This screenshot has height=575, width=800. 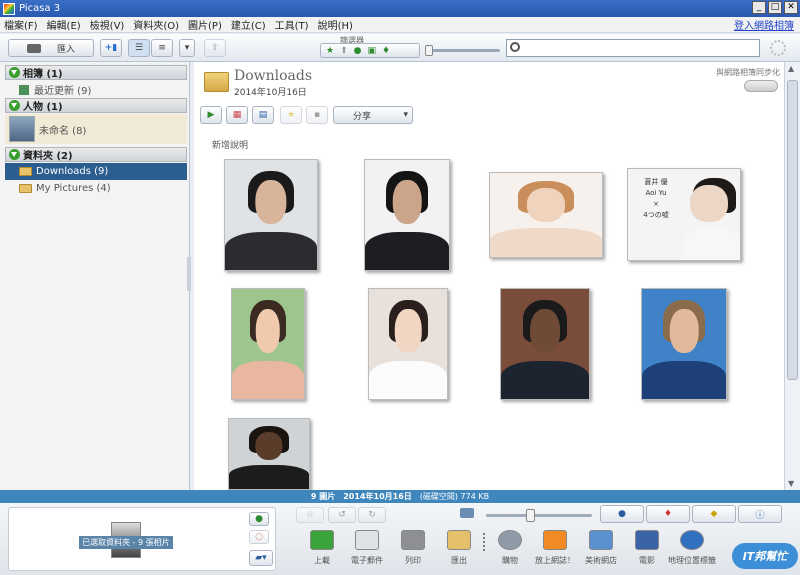 I want to click on sidebar-item-unnamed-person: 未命名 (8), so click(x=96, y=129).